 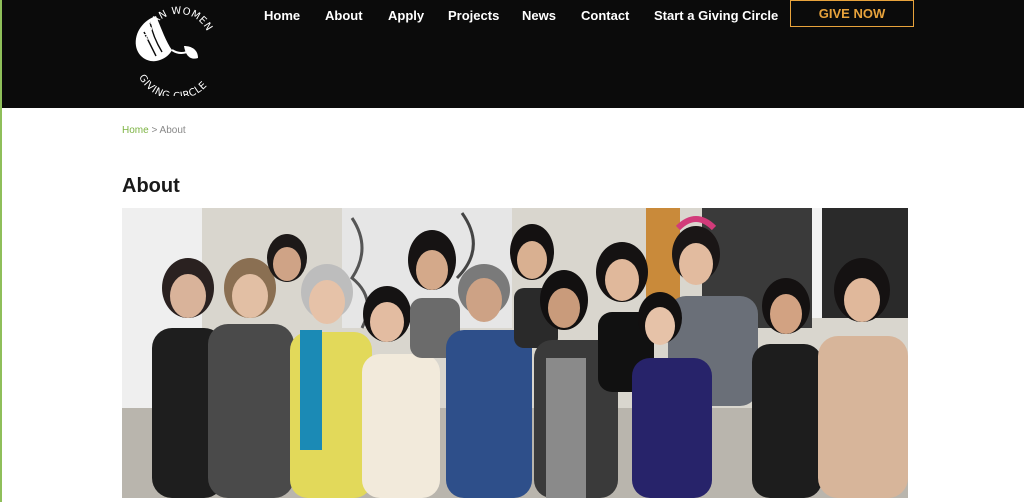 What do you see at coordinates (852, 13) in the screenshot?
I see `give-now-button: GIVE NOW` at bounding box center [852, 13].